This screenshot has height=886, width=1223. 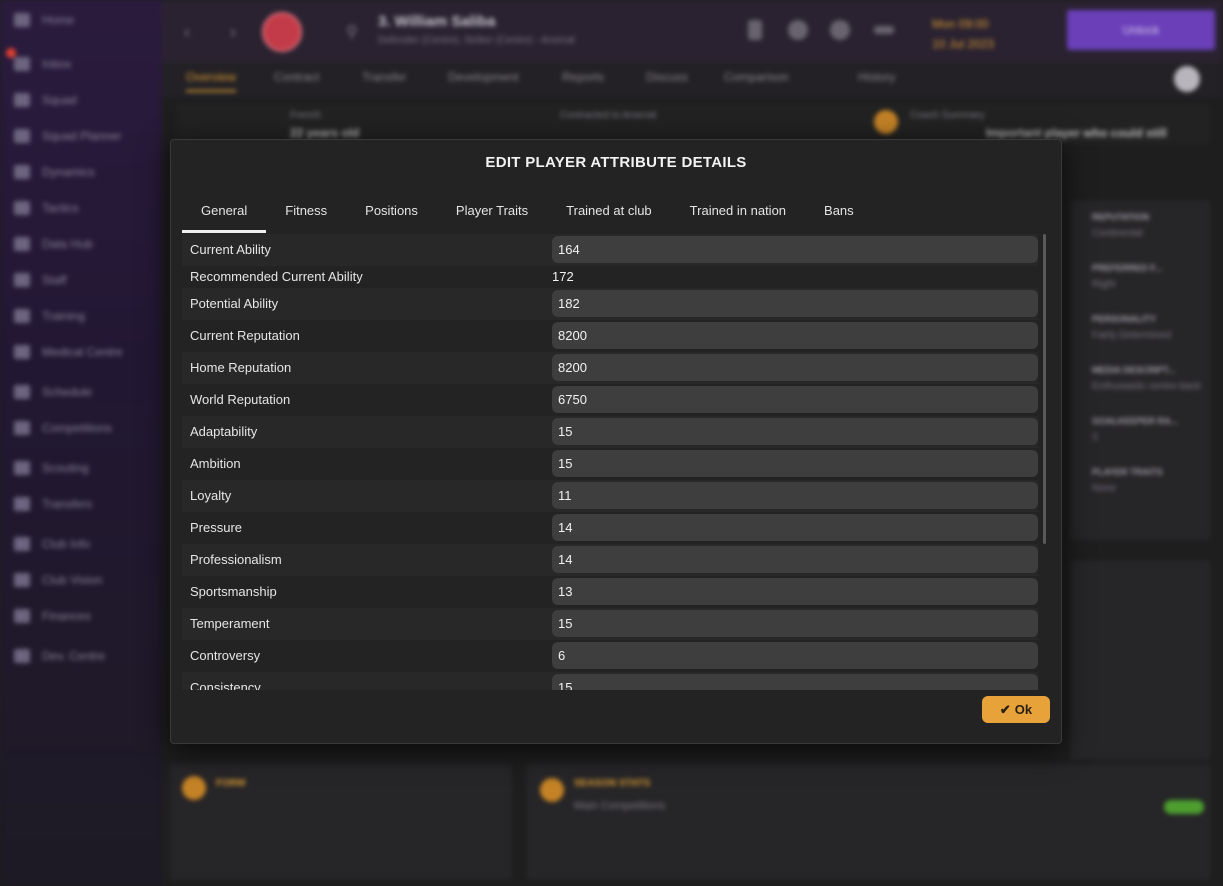 What do you see at coordinates (795, 591) in the screenshot?
I see `attribute-value-field: 13` at bounding box center [795, 591].